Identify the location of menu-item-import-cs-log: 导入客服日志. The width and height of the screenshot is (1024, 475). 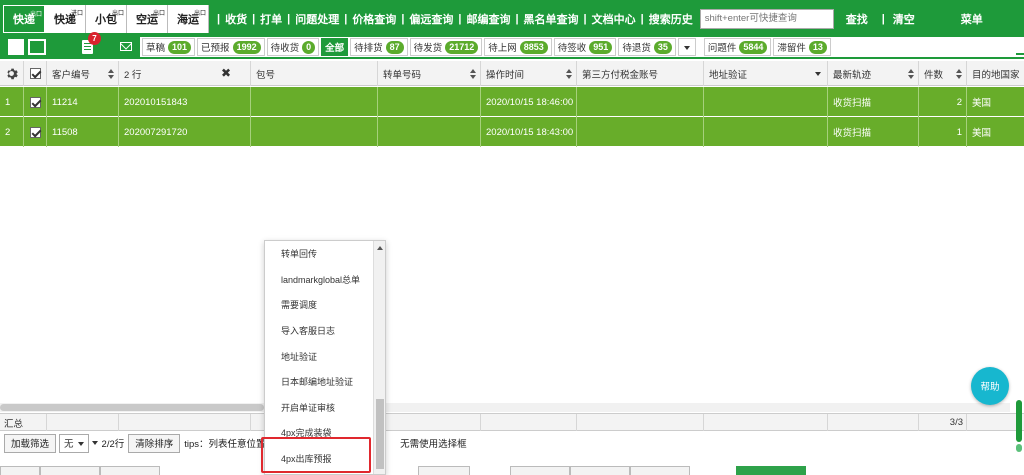
(325, 331).